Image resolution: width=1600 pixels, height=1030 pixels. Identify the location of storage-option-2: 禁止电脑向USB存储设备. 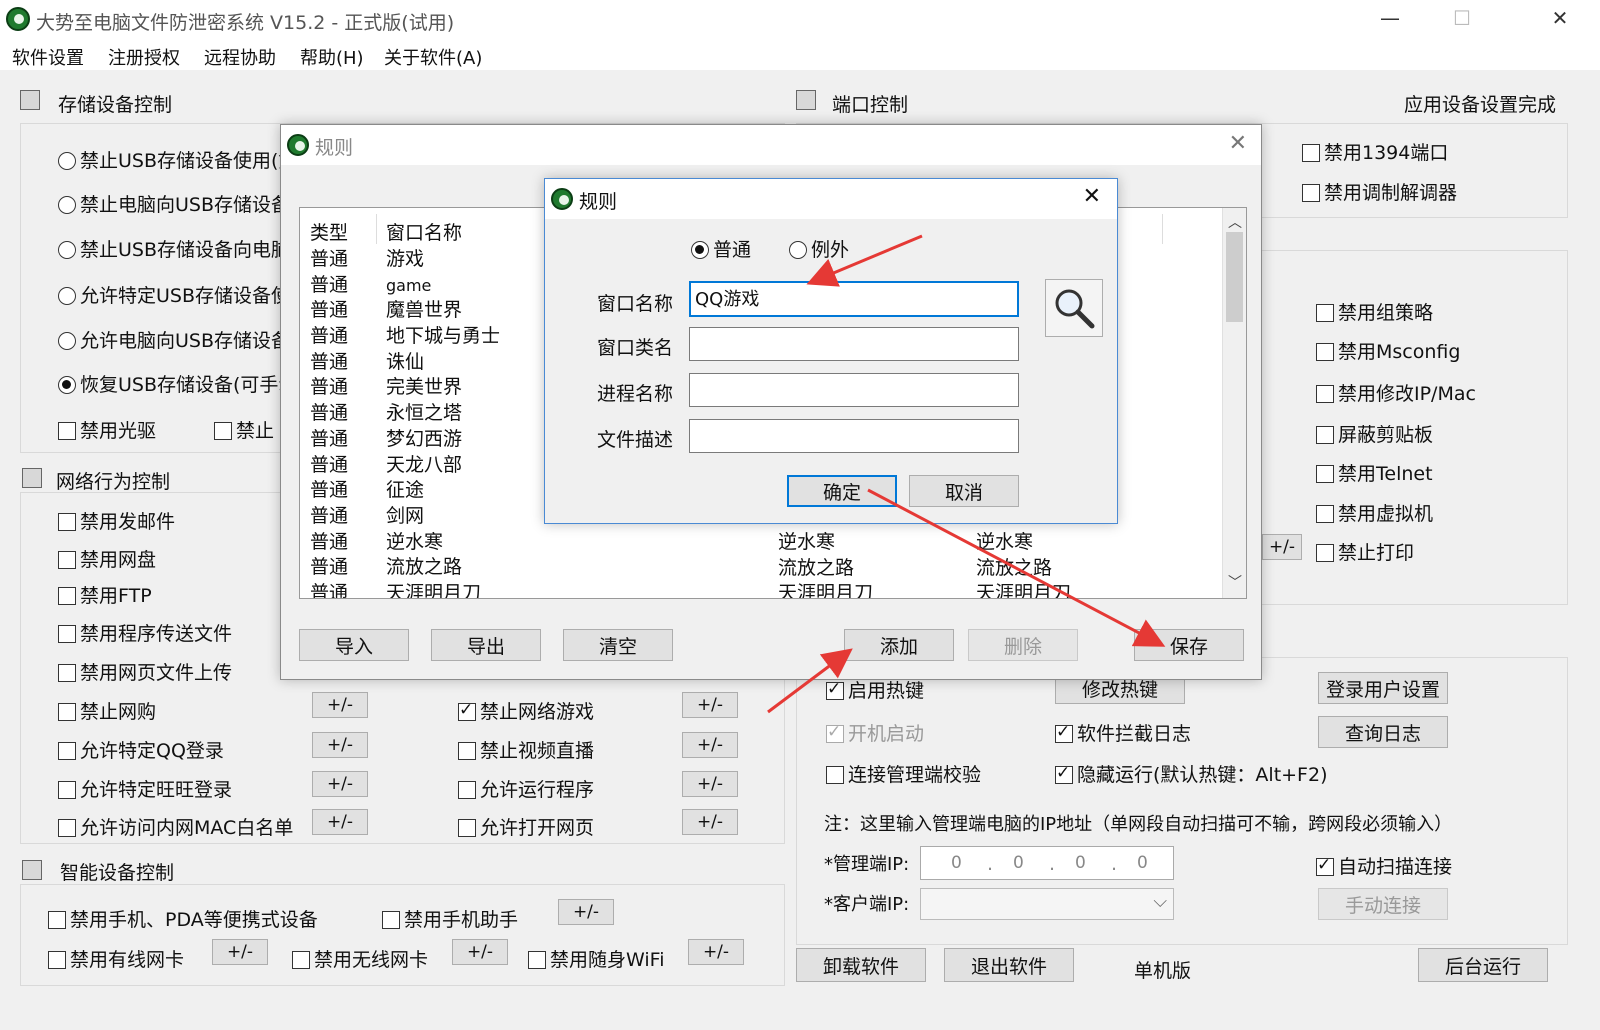
(174, 203).